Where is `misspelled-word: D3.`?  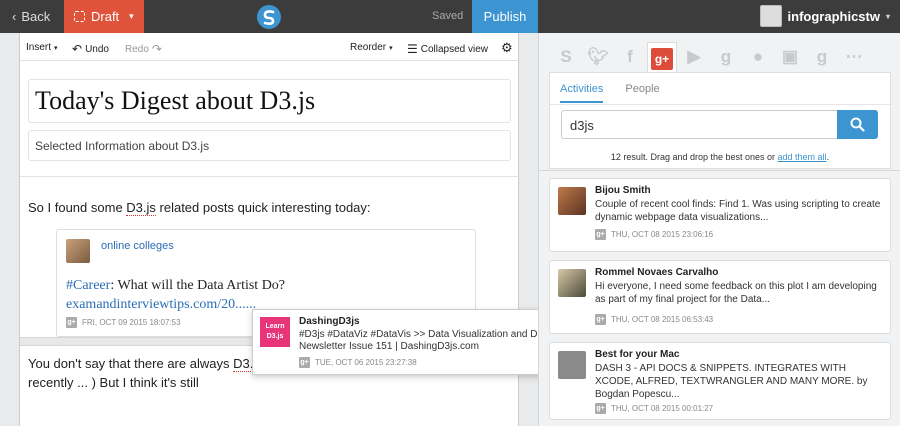
misspelled-word: D3. is located at coordinates (243, 364).